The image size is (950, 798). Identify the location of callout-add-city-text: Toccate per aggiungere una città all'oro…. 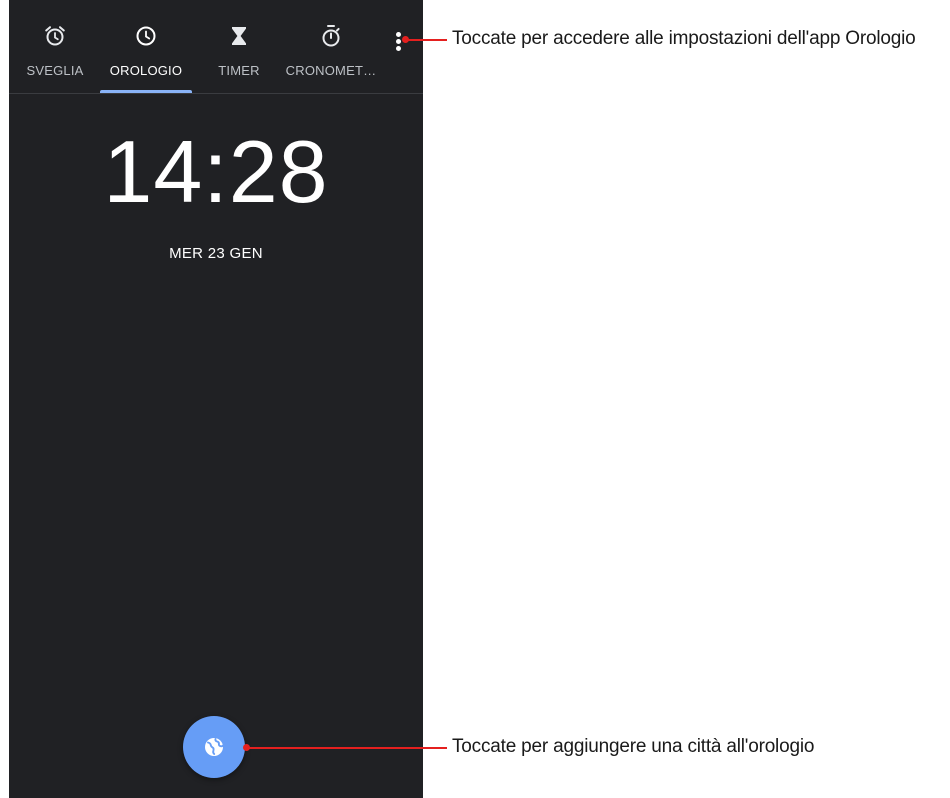
(633, 746).